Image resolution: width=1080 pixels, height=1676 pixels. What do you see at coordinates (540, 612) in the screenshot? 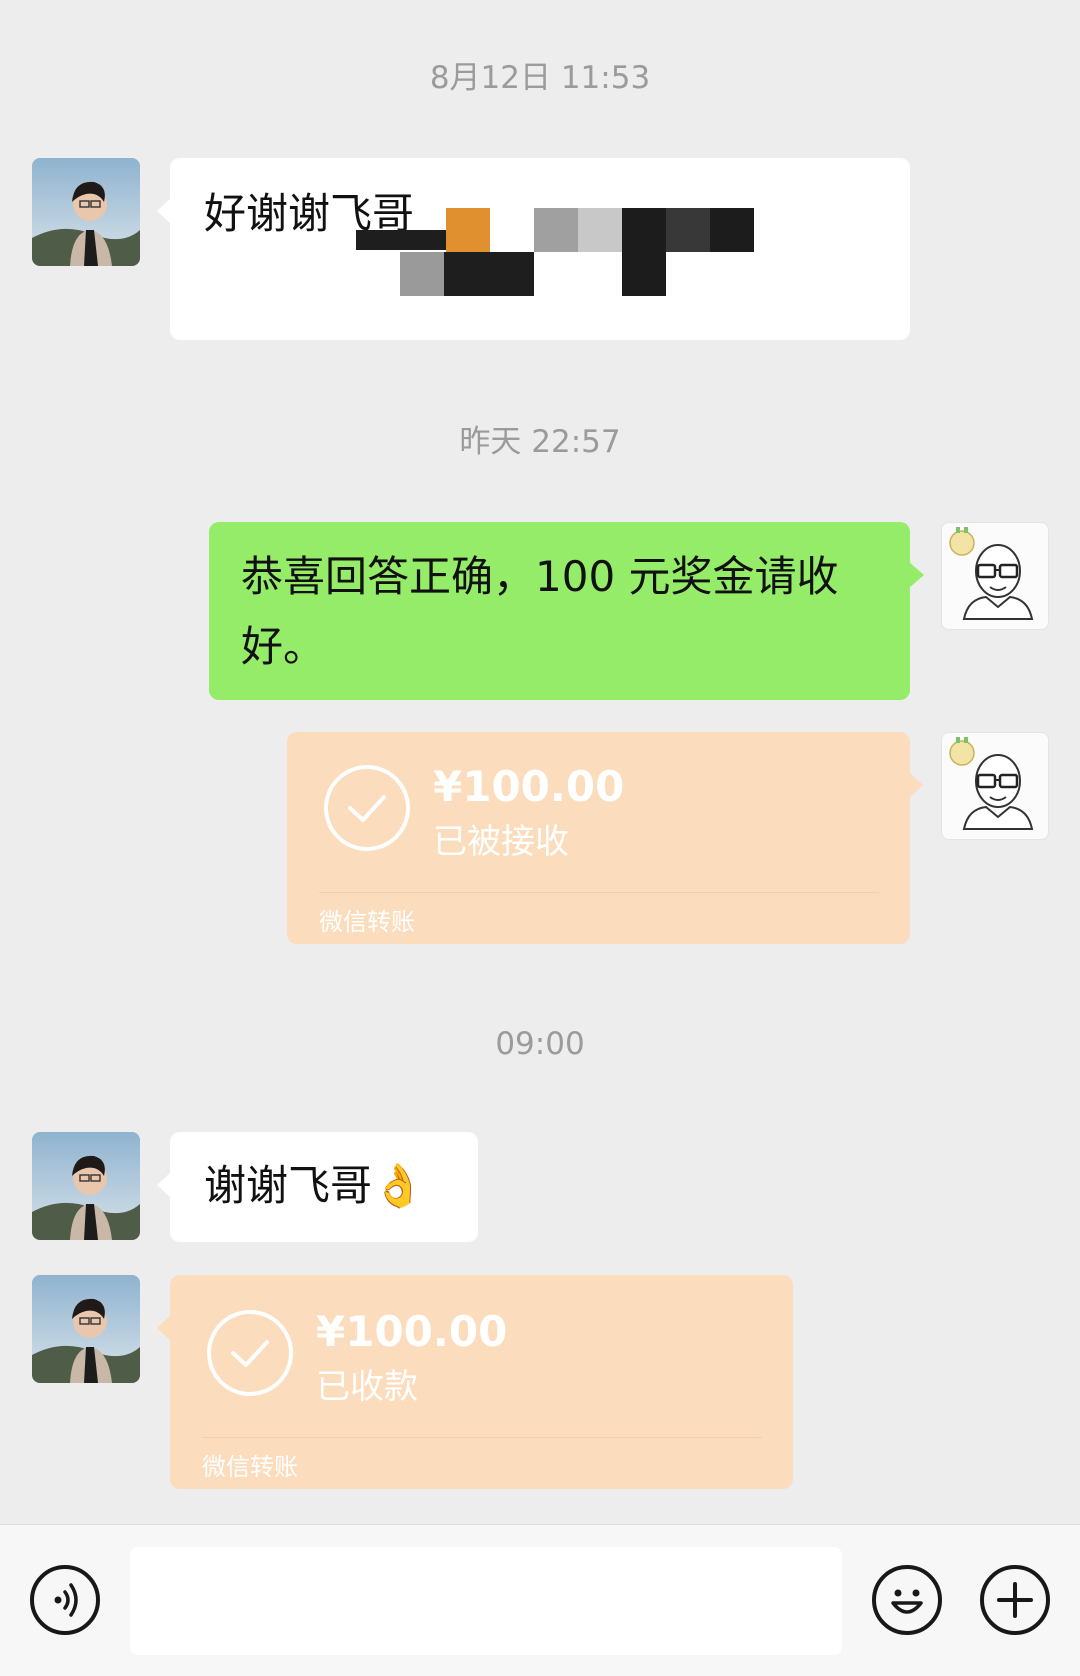
I see `message-text: 恭喜回答正确，100 元奖金请收 好。` at bounding box center [540, 612].